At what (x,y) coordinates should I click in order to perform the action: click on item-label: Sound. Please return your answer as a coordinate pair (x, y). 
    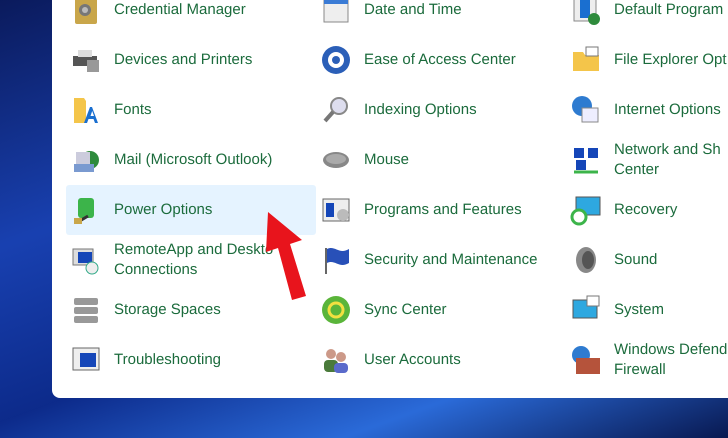
    Looking at the image, I should click on (636, 260).